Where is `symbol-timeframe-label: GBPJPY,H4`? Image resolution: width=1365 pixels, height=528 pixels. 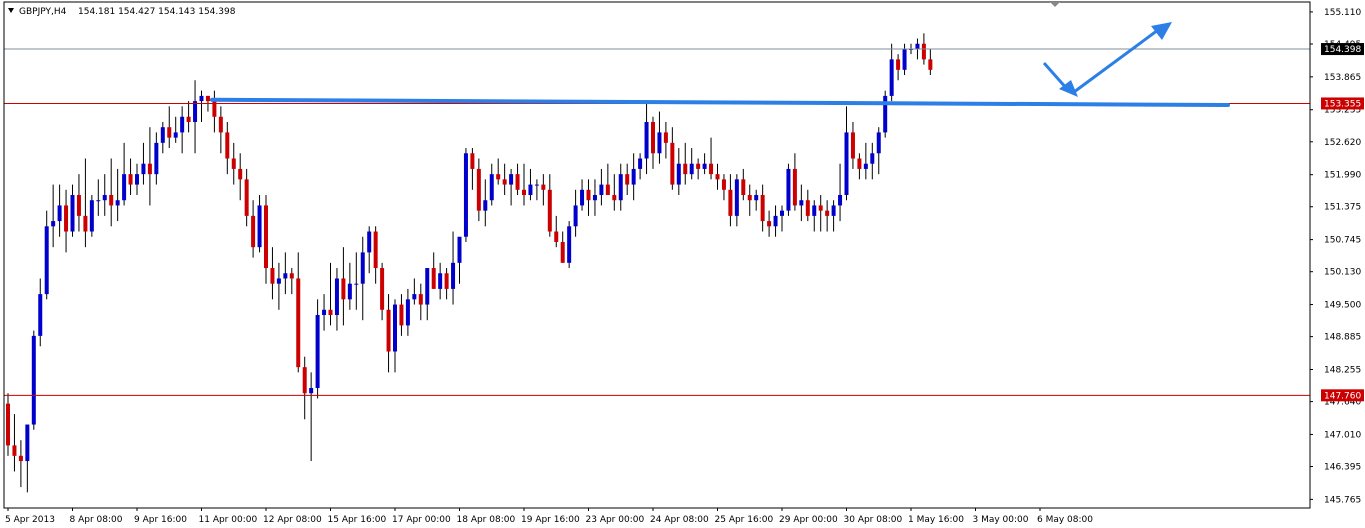
symbol-timeframe-label: GBPJPY,H4 is located at coordinates (43, 12).